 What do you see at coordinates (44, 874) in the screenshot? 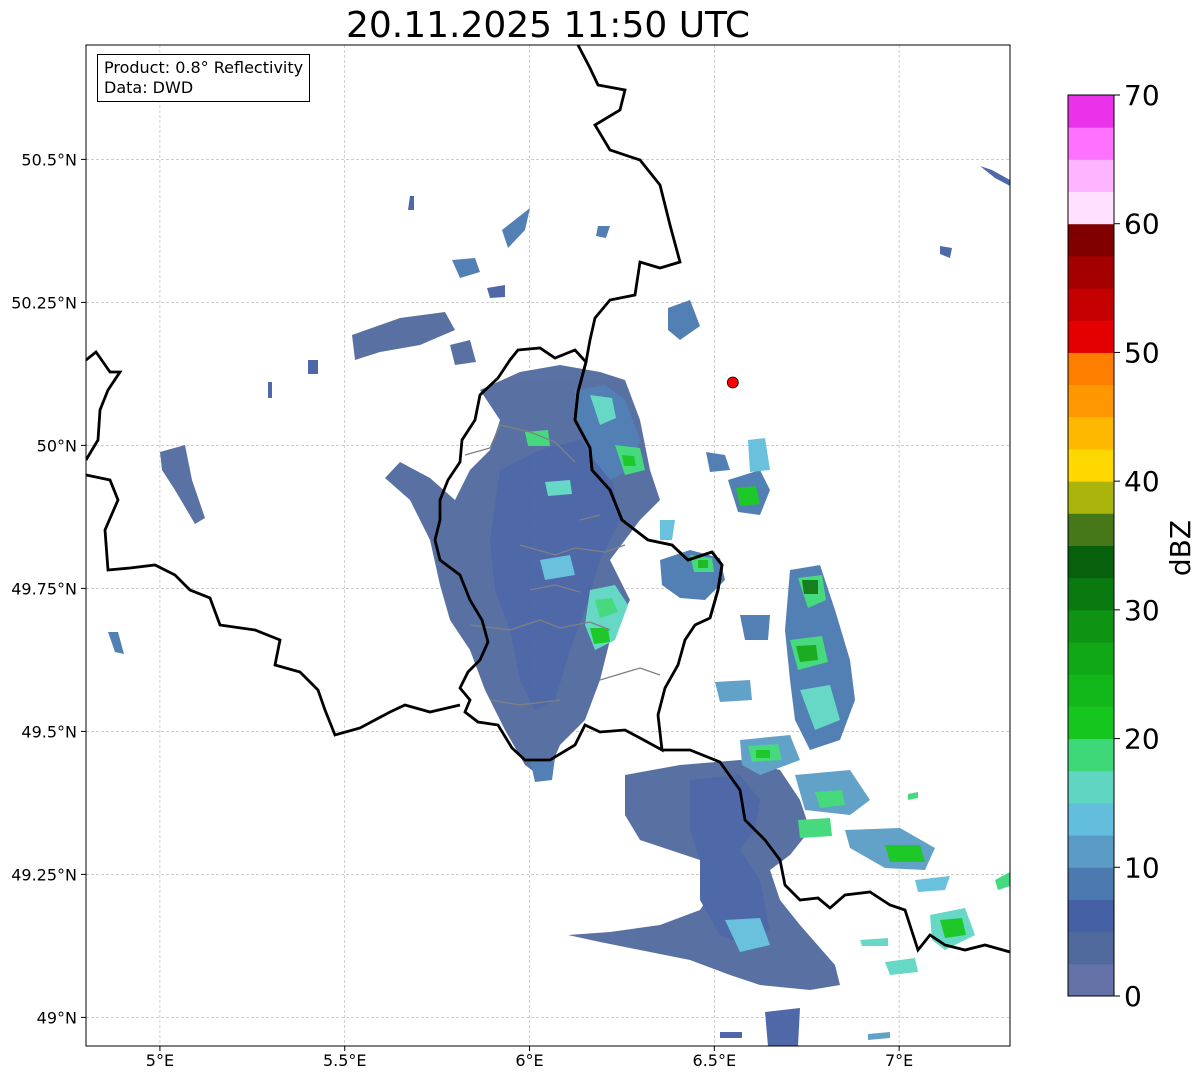
I see `y-tick-label: 49.25°N` at bounding box center [44, 874].